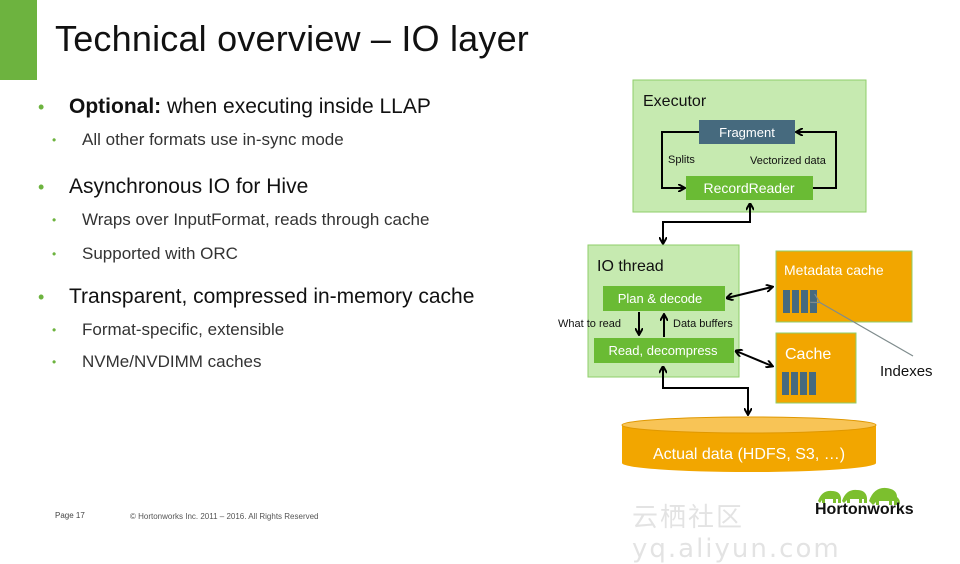 The image size is (960, 564). I want to click on actual-data-label: Actual data (HDFS, S3, …), so click(749, 454).